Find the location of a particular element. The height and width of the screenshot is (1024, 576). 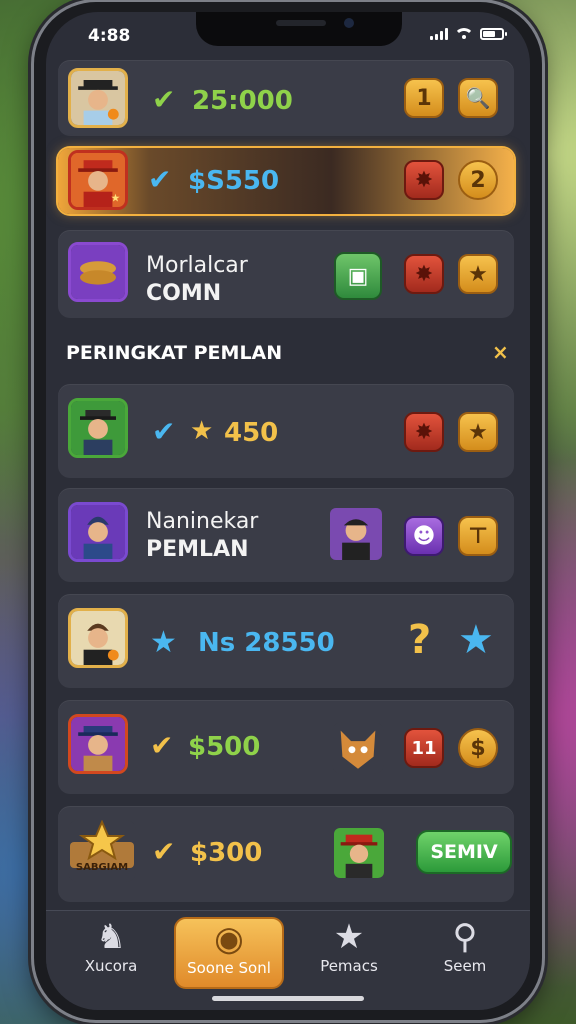

score-value: $300 is located at coordinates (226, 853).